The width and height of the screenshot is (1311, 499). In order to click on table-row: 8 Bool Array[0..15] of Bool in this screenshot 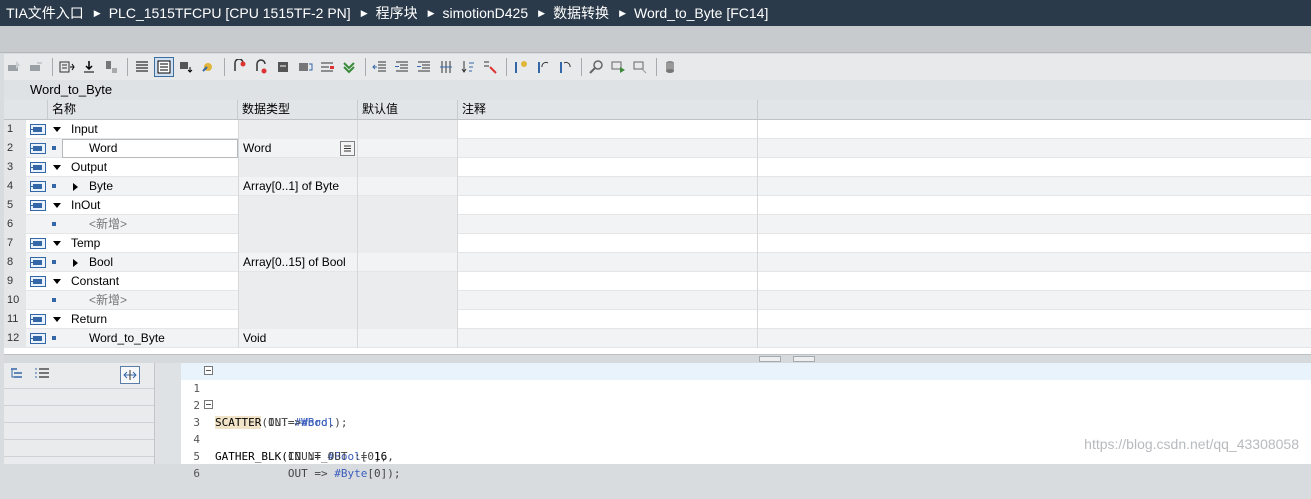, I will do `click(657, 262)`.